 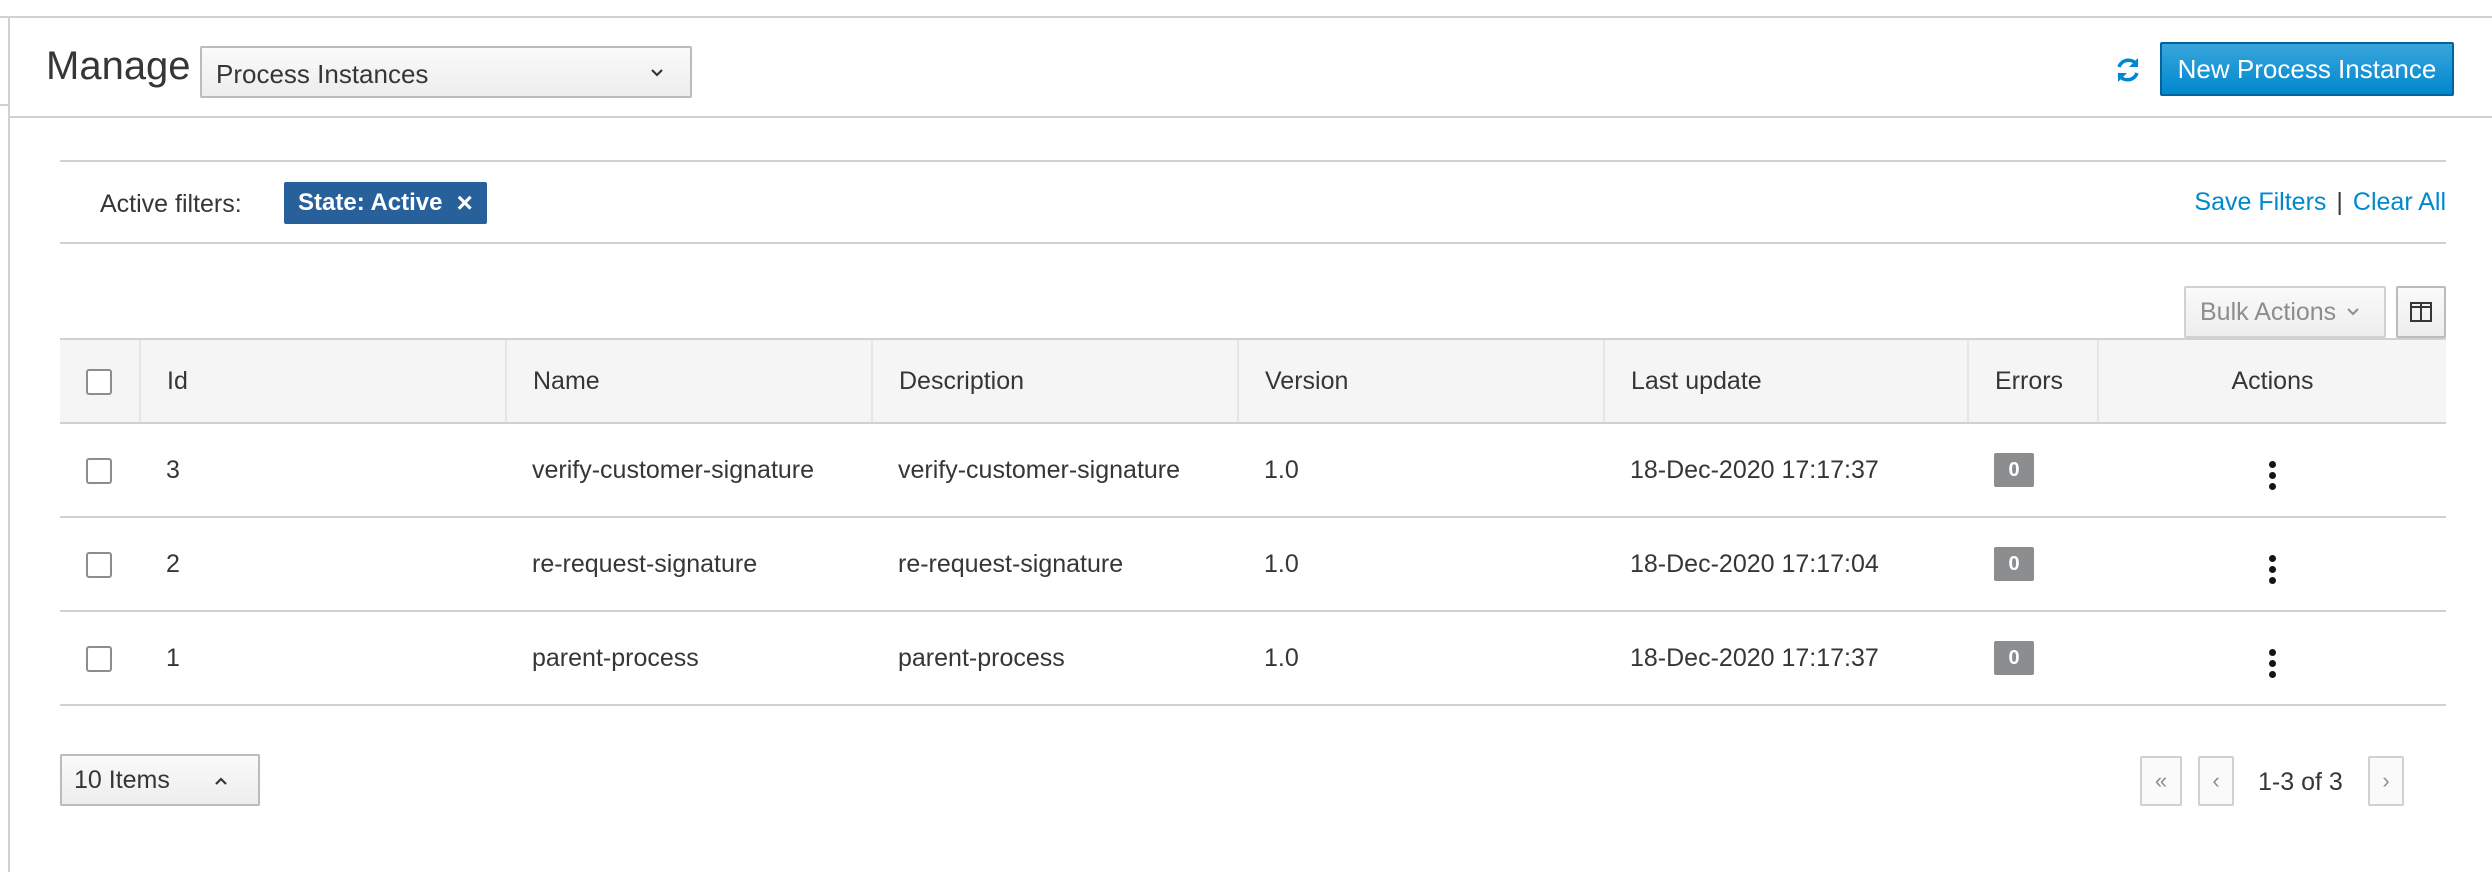 What do you see at coordinates (688, 381) in the screenshot?
I see `column-header-name: Name` at bounding box center [688, 381].